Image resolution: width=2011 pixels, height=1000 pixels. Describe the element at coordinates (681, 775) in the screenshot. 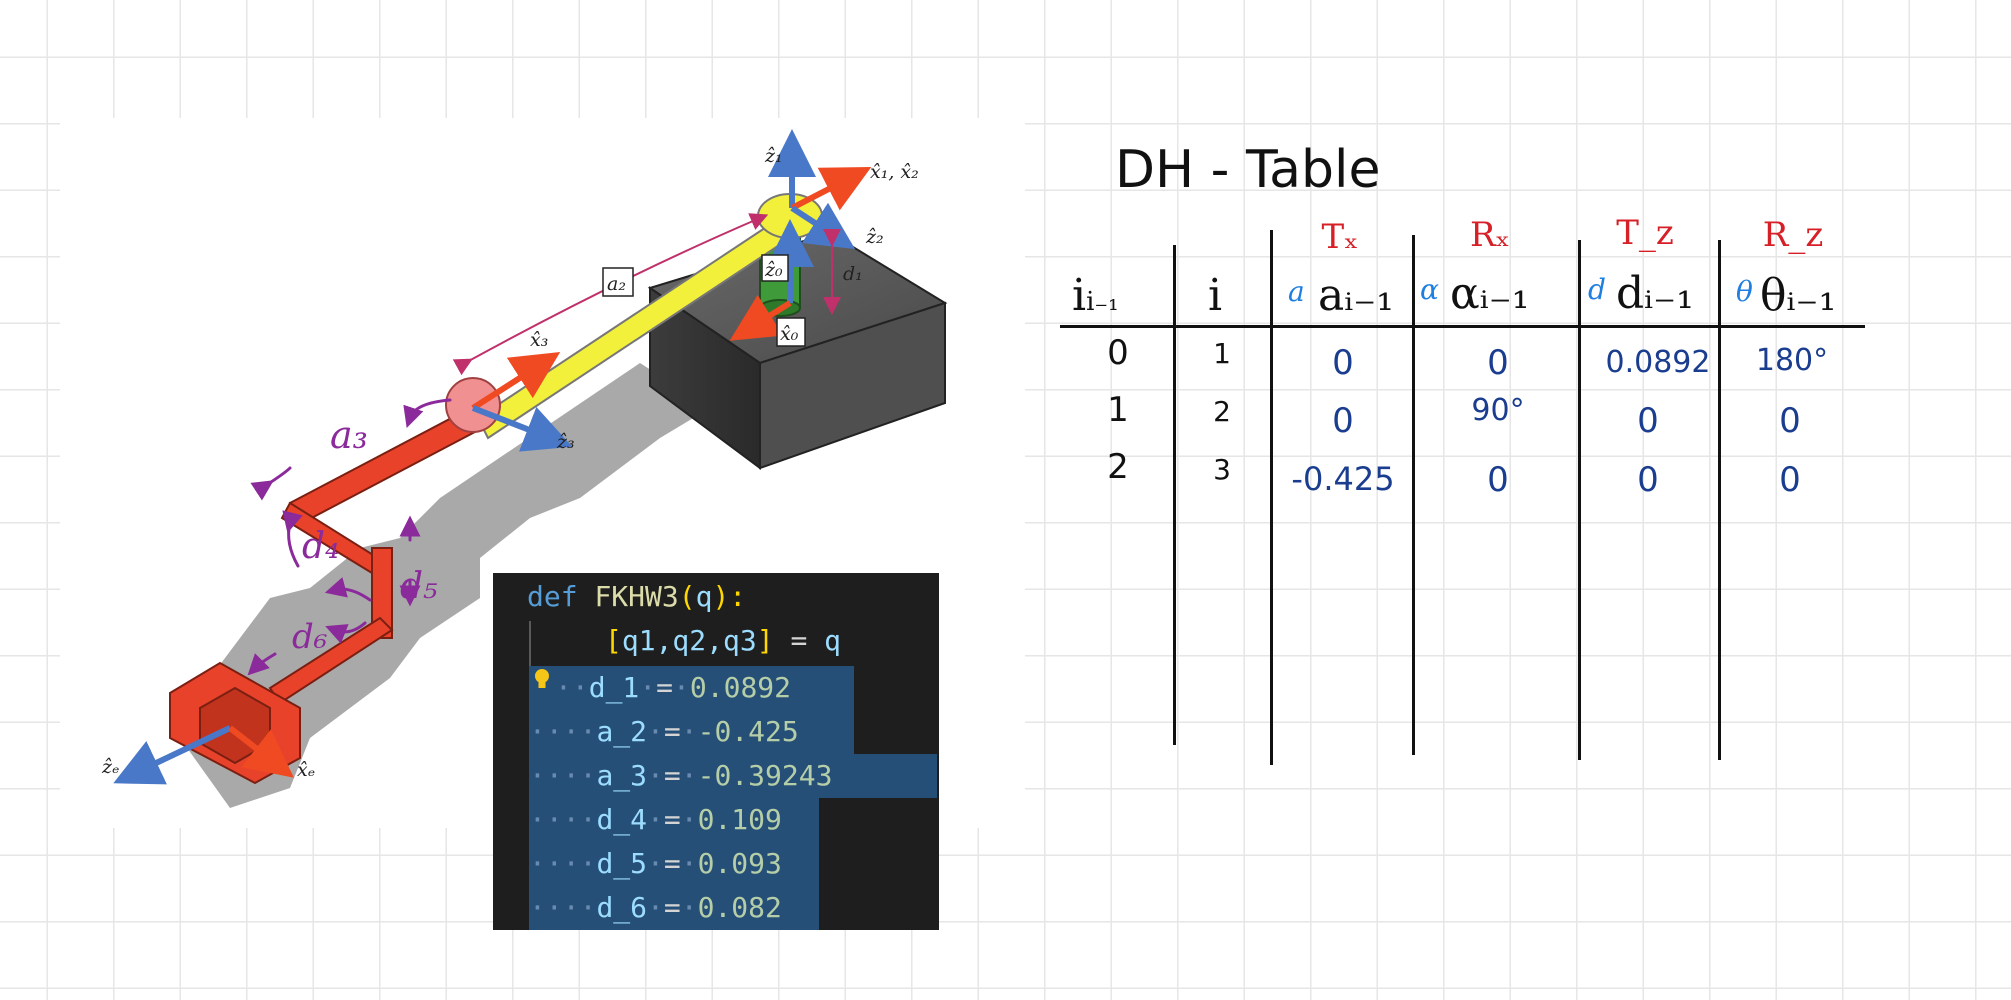

I see `code-line-param-3: ····a_3·=·-0.39243` at that location.